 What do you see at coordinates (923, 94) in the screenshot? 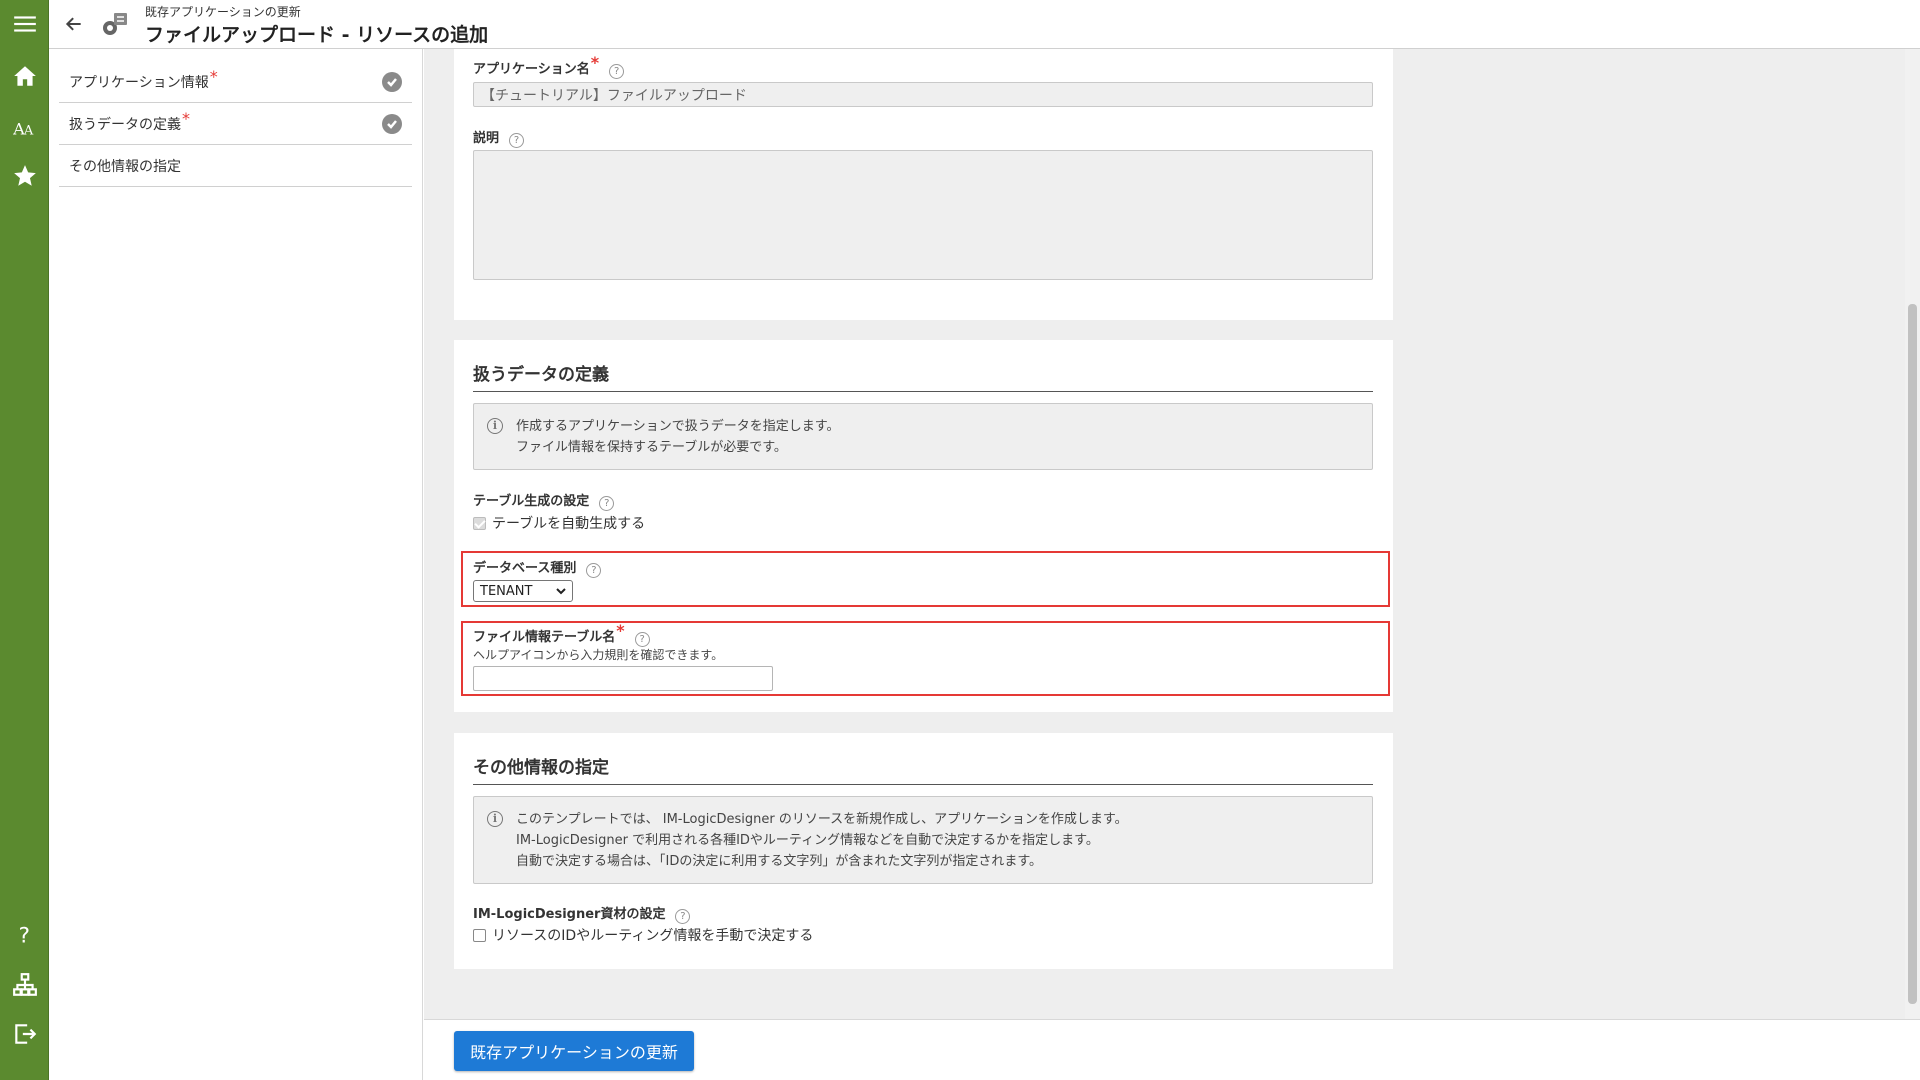
I see `app-name-field: 【チュートリアル】ファイルアップロード` at bounding box center [923, 94].